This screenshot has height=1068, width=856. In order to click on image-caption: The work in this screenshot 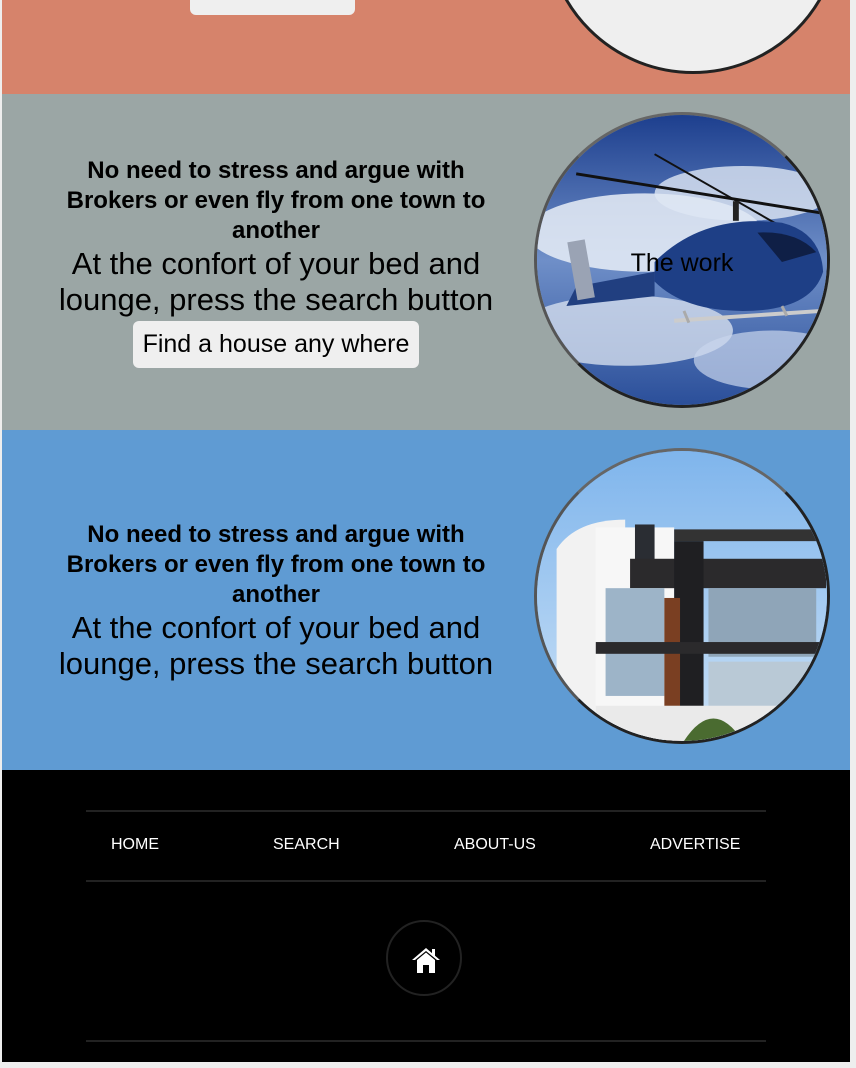, I will do `click(682, 263)`.